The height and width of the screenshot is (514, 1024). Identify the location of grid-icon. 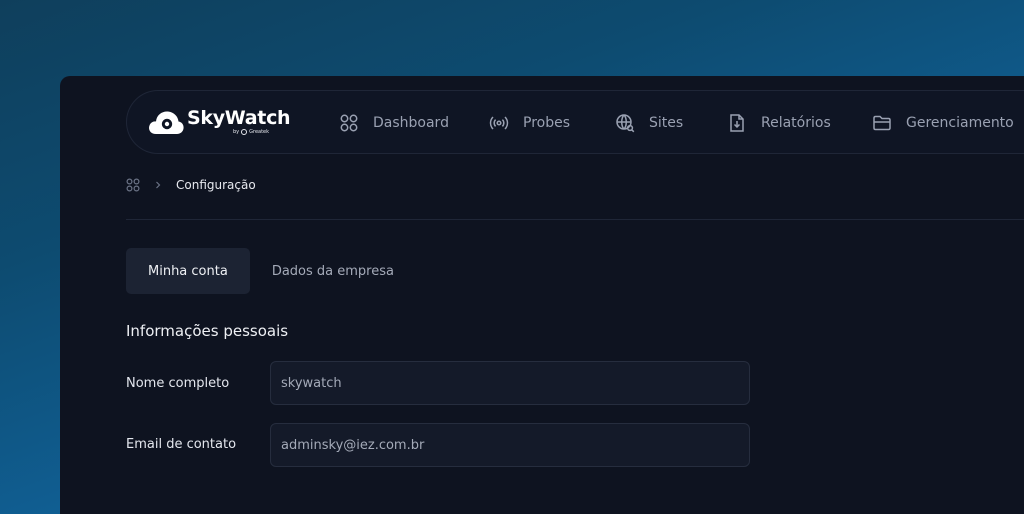
(349, 123).